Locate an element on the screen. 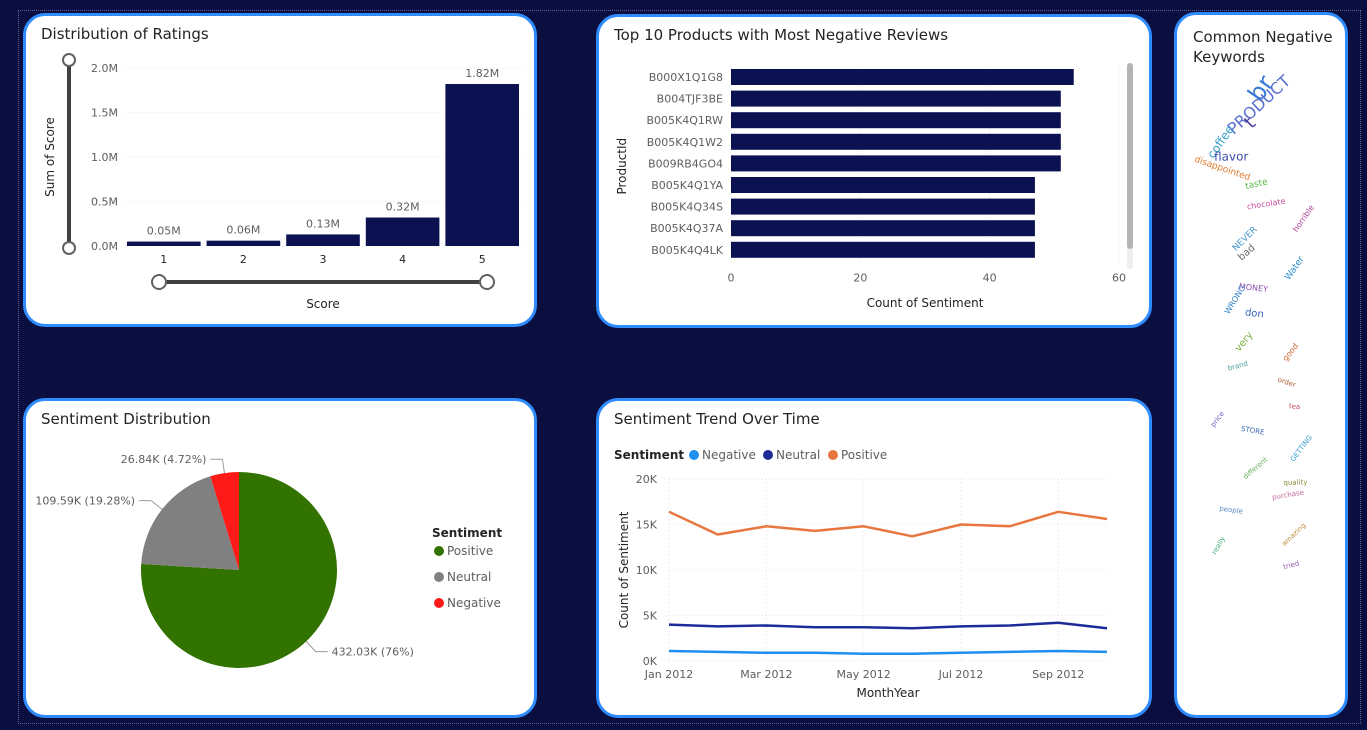  y-tick-label: 0K is located at coordinates (650, 661).